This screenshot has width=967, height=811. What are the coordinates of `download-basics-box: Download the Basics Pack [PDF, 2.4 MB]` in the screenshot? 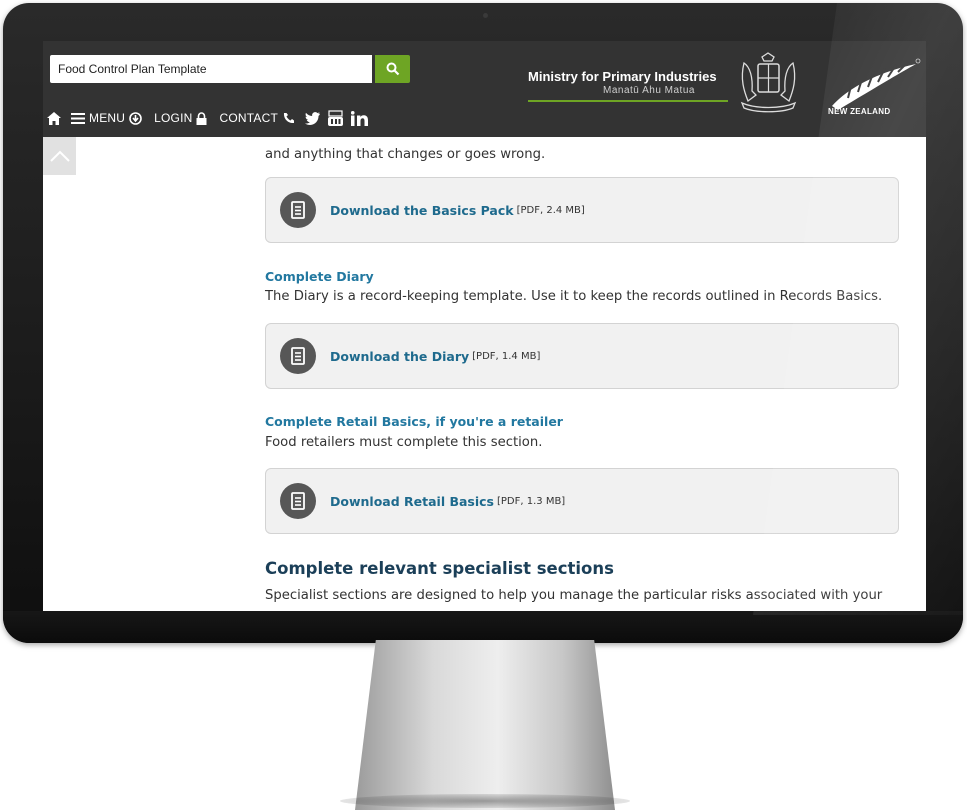 It's located at (582, 210).